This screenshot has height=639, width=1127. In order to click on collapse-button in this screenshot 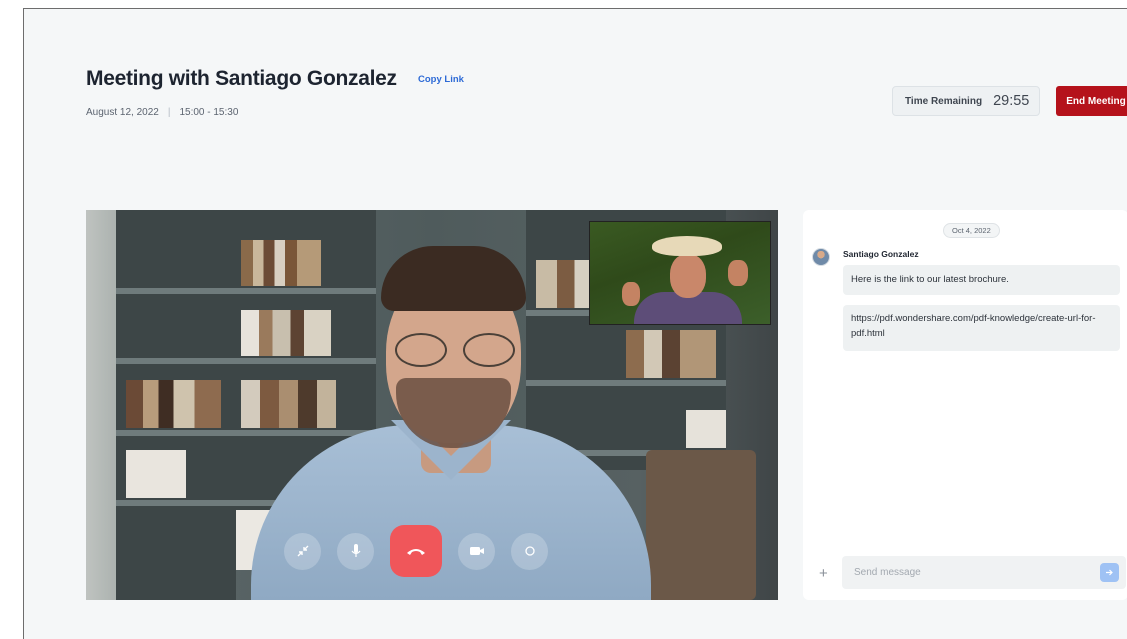, I will do `click(302, 551)`.